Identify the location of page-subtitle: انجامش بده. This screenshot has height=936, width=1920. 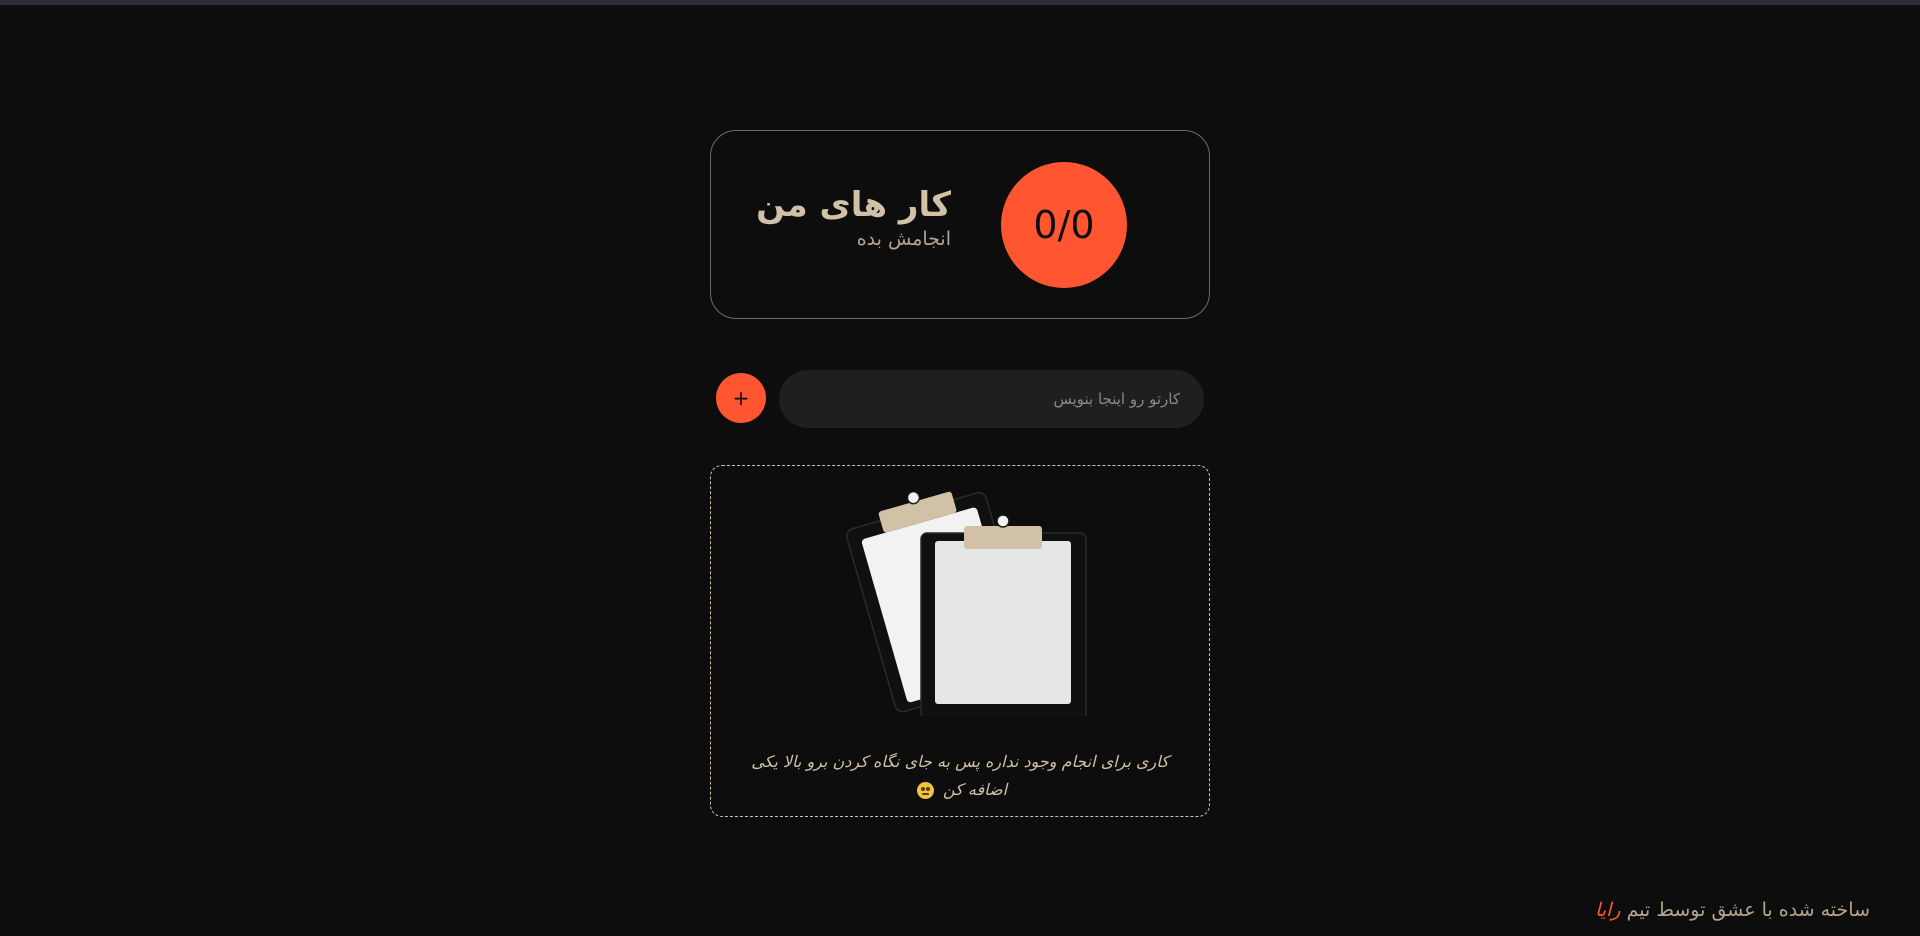
(903, 239).